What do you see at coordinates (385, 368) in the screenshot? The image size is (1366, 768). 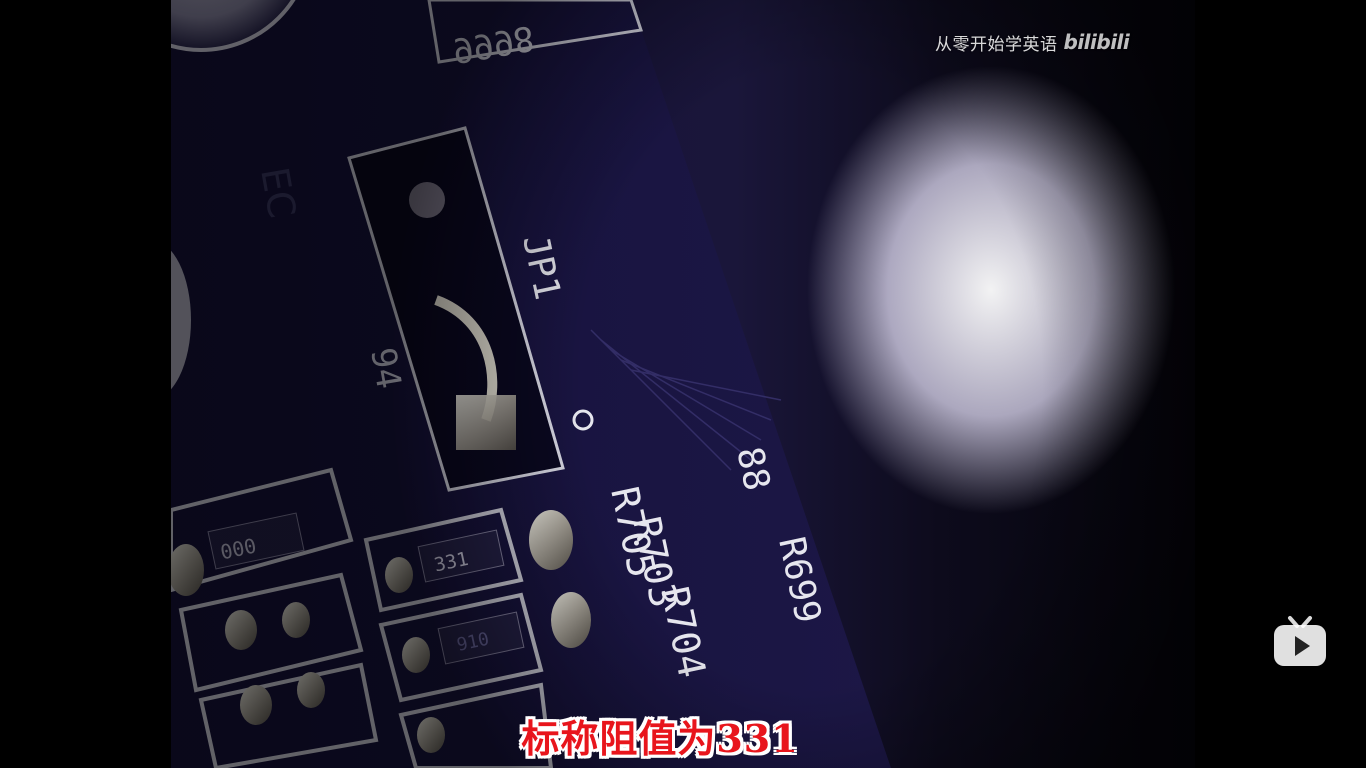 I see `svg-text: 94` at bounding box center [385, 368].